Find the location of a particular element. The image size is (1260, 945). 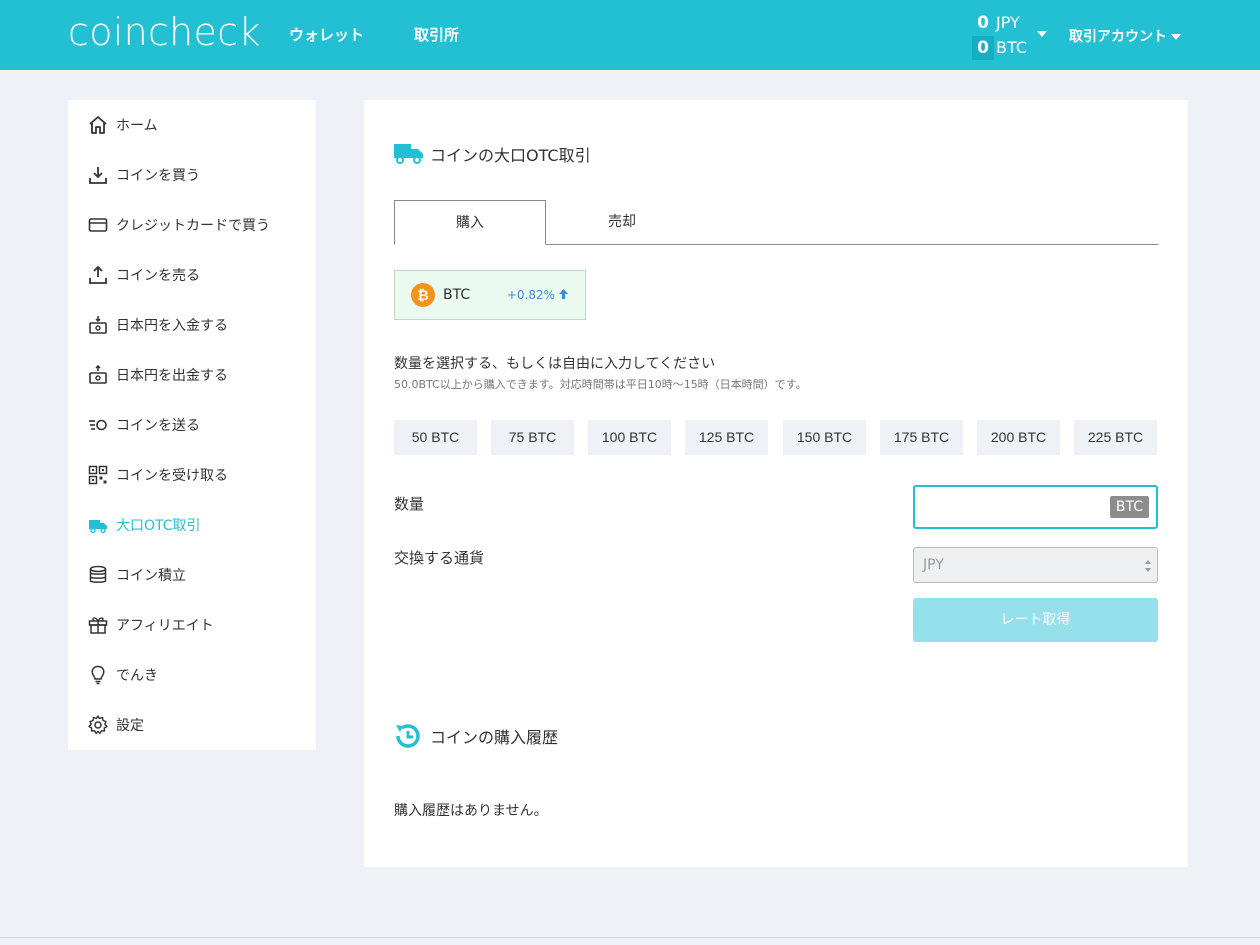

gift-icon is located at coordinates (98, 625).